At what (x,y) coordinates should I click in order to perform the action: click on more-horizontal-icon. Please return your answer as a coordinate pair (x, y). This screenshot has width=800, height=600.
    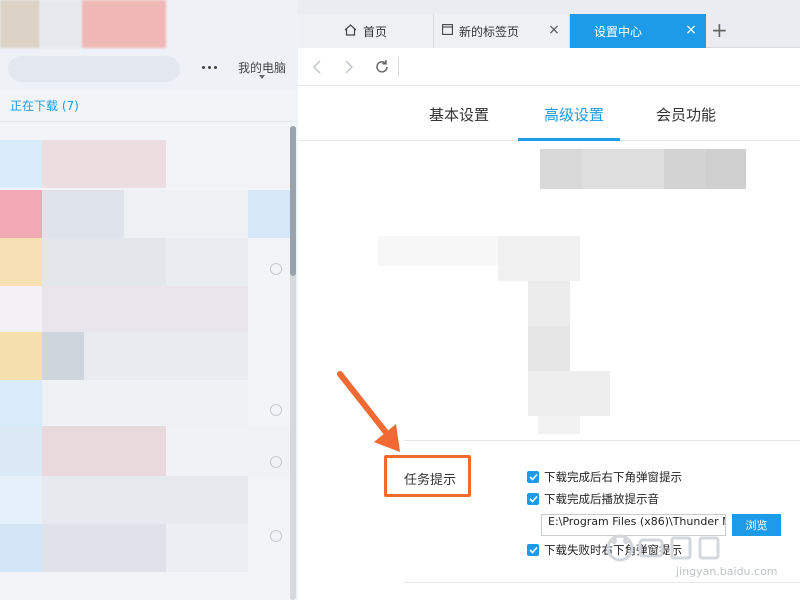
    Looking at the image, I should click on (209, 67).